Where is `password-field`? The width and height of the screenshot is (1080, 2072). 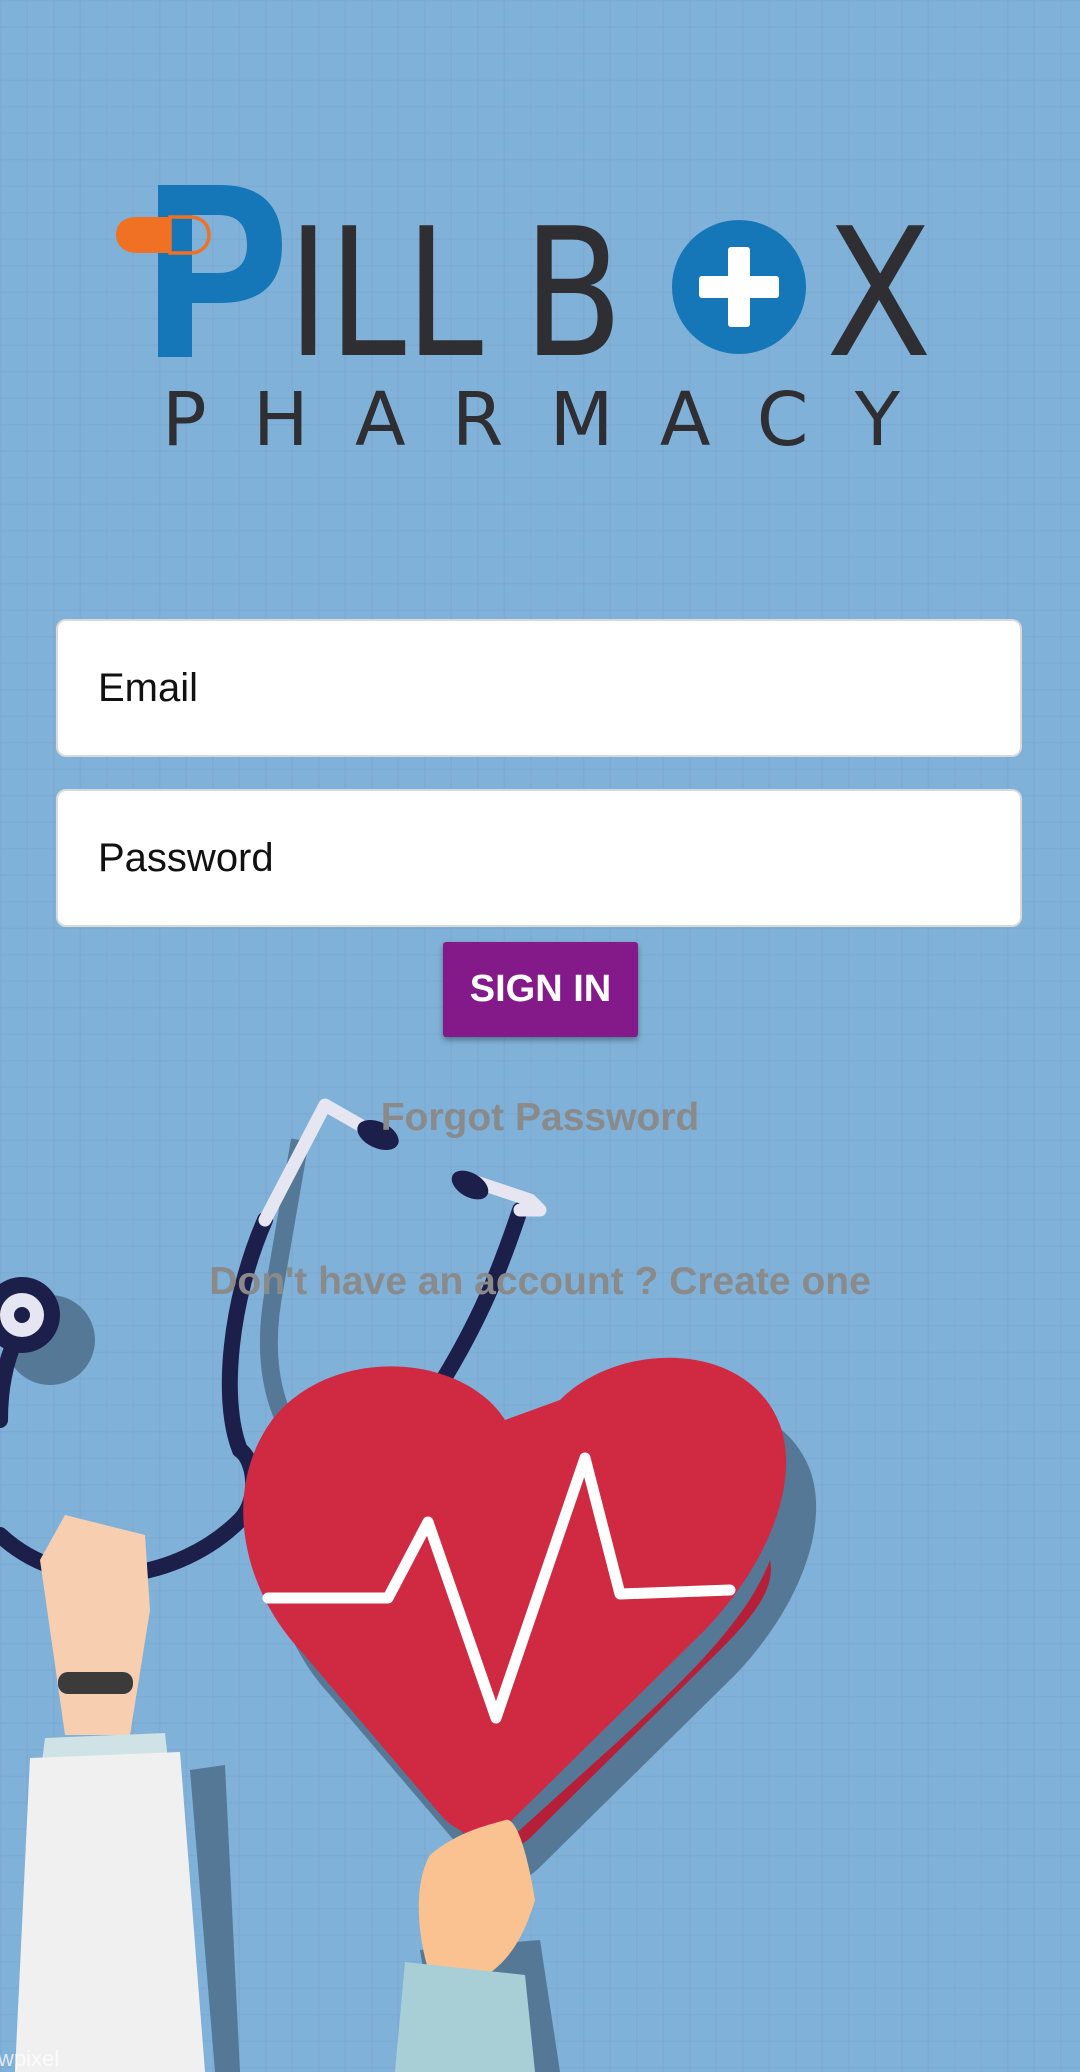
password-field is located at coordinates (539, 858).